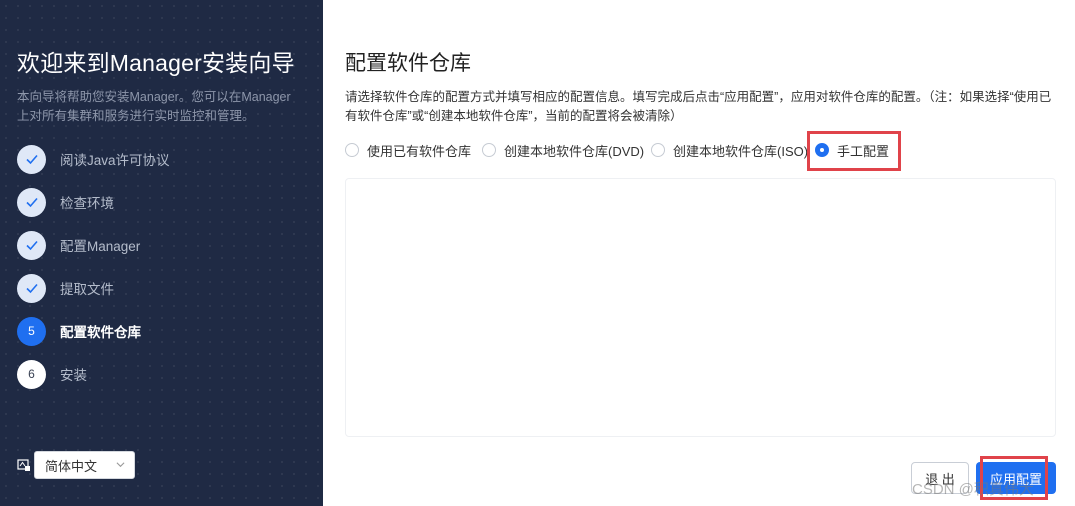 This screenshot has height=506, width=1075. I want to click on highlight-annotation, so click(854, 151).